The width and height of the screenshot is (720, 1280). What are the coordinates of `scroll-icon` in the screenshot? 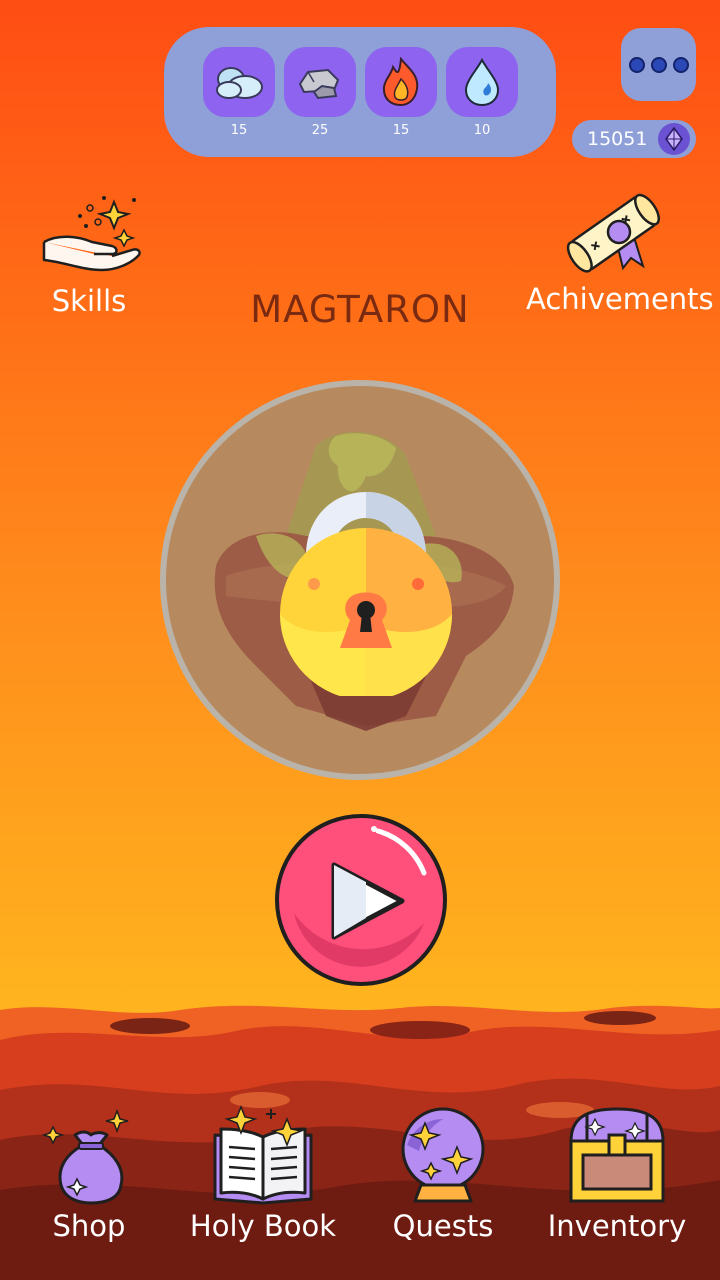 It's located at (613, 233).